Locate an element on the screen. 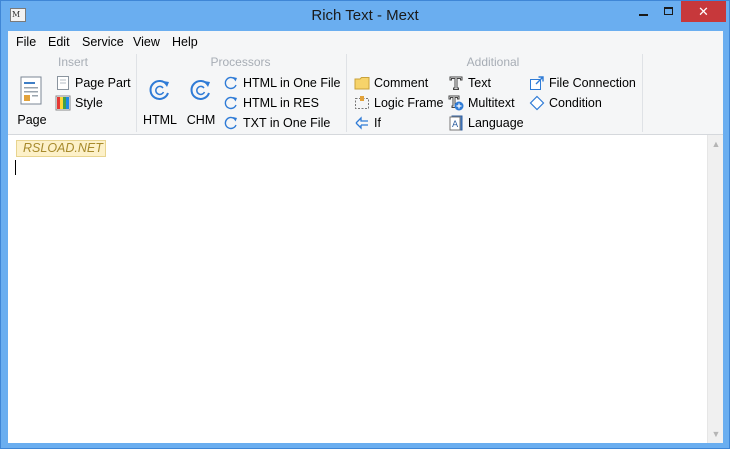 This screenshot has height=449, width=730. menu-view: View is located at coordinates (146, 42).